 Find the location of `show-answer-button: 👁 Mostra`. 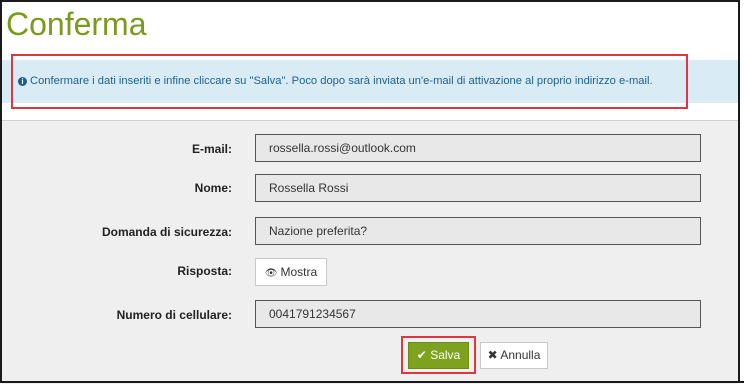

show-answer-button: 👁 Mostra is located at coordinates (291, 272).